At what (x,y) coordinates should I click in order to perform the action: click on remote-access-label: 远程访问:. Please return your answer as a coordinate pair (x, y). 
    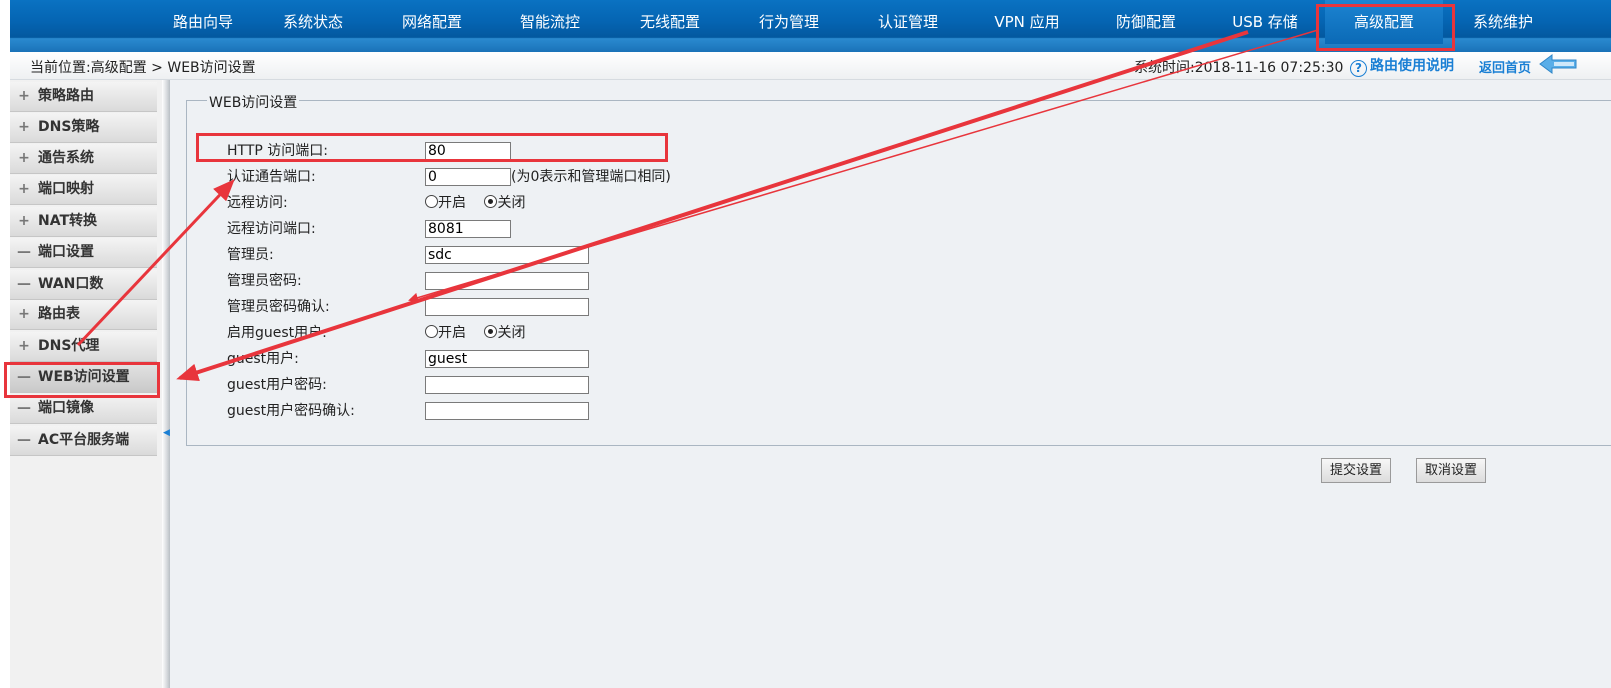
    Looking at the image, I should click on (257, 203).